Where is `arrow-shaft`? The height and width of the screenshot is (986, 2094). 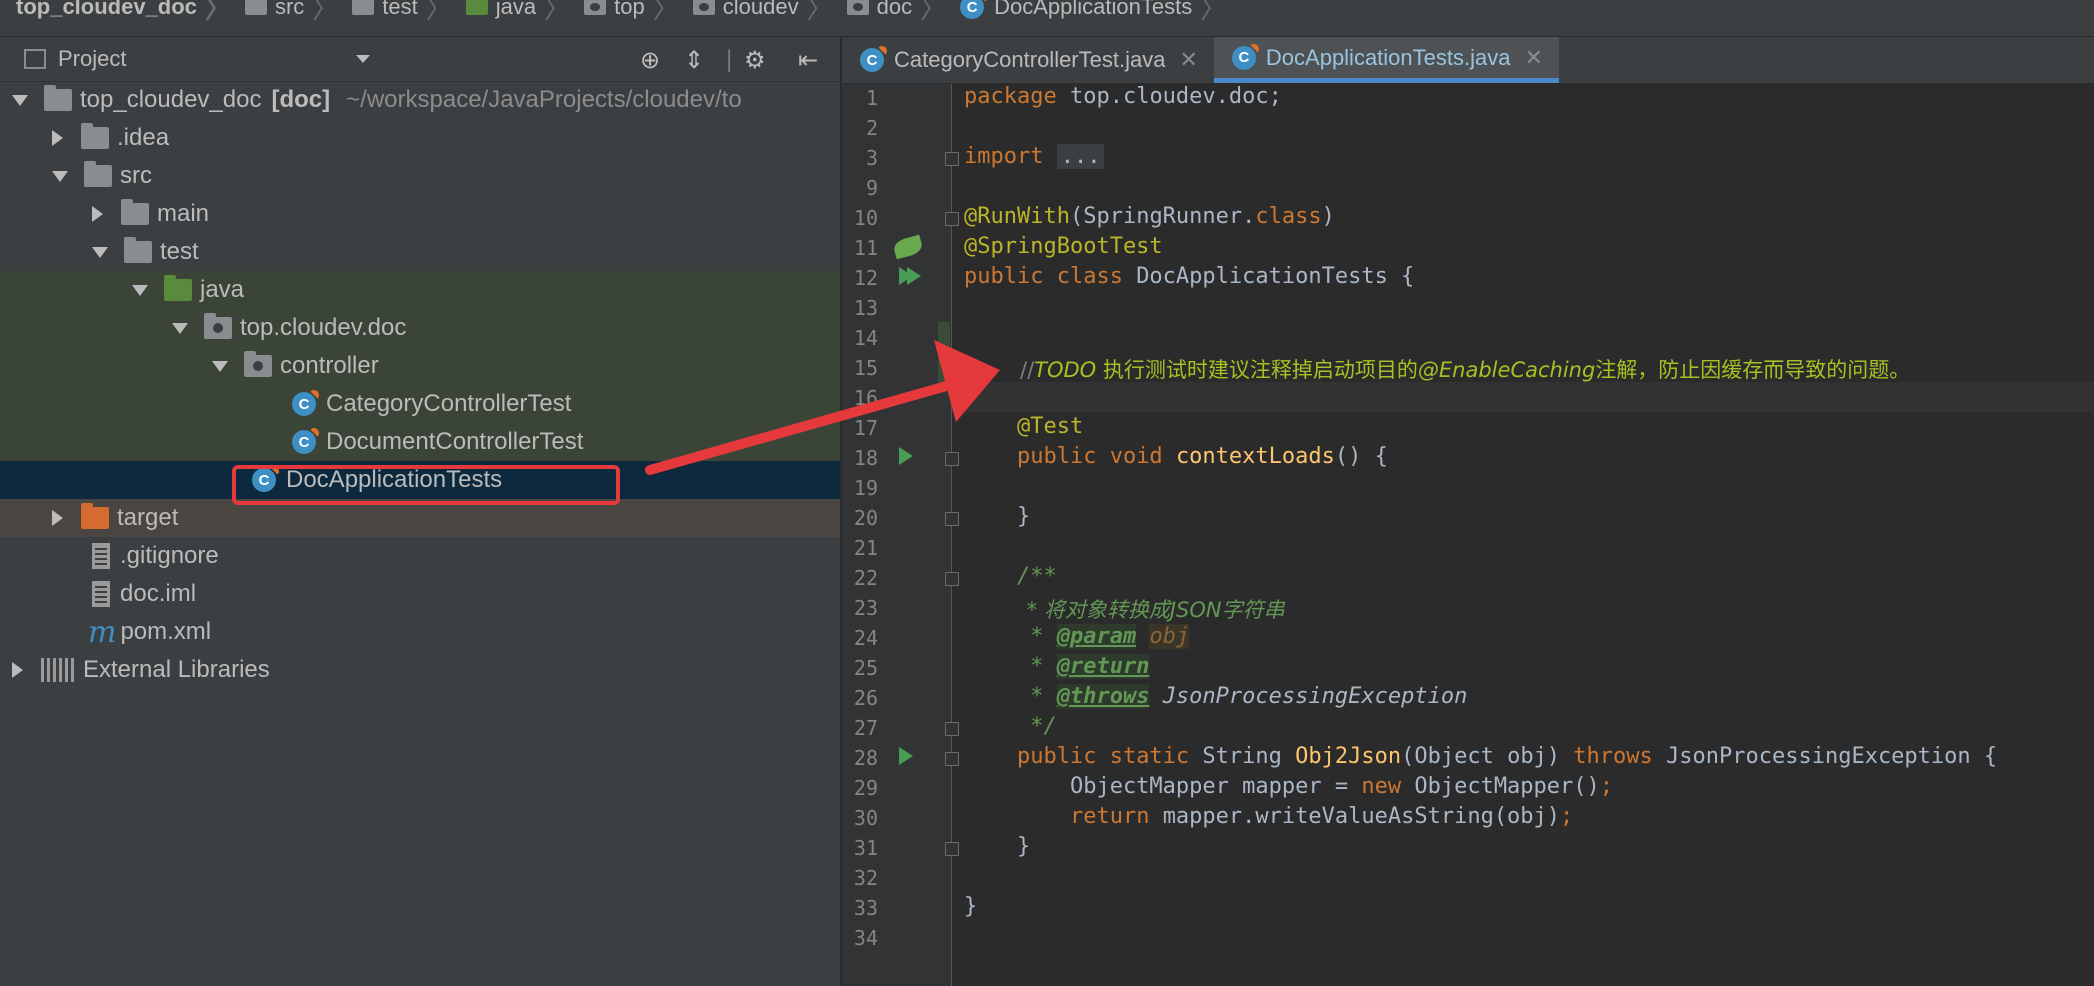
arrow-shaft is located at coordinates (800, 427).